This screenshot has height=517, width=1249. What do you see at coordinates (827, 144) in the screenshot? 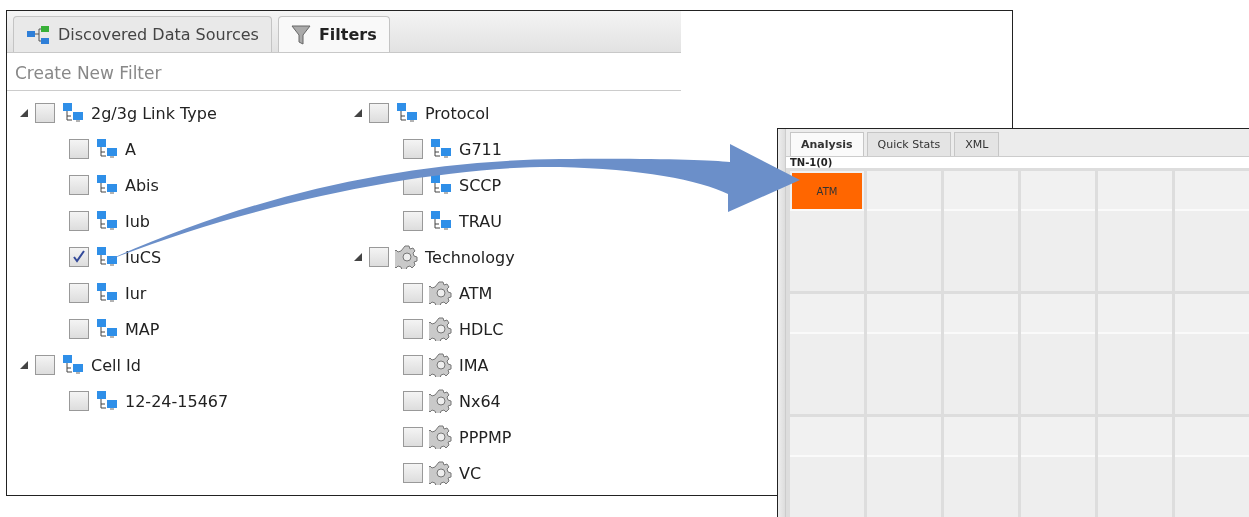
I see `tab: Analysis` at bounding box center [827, 144].